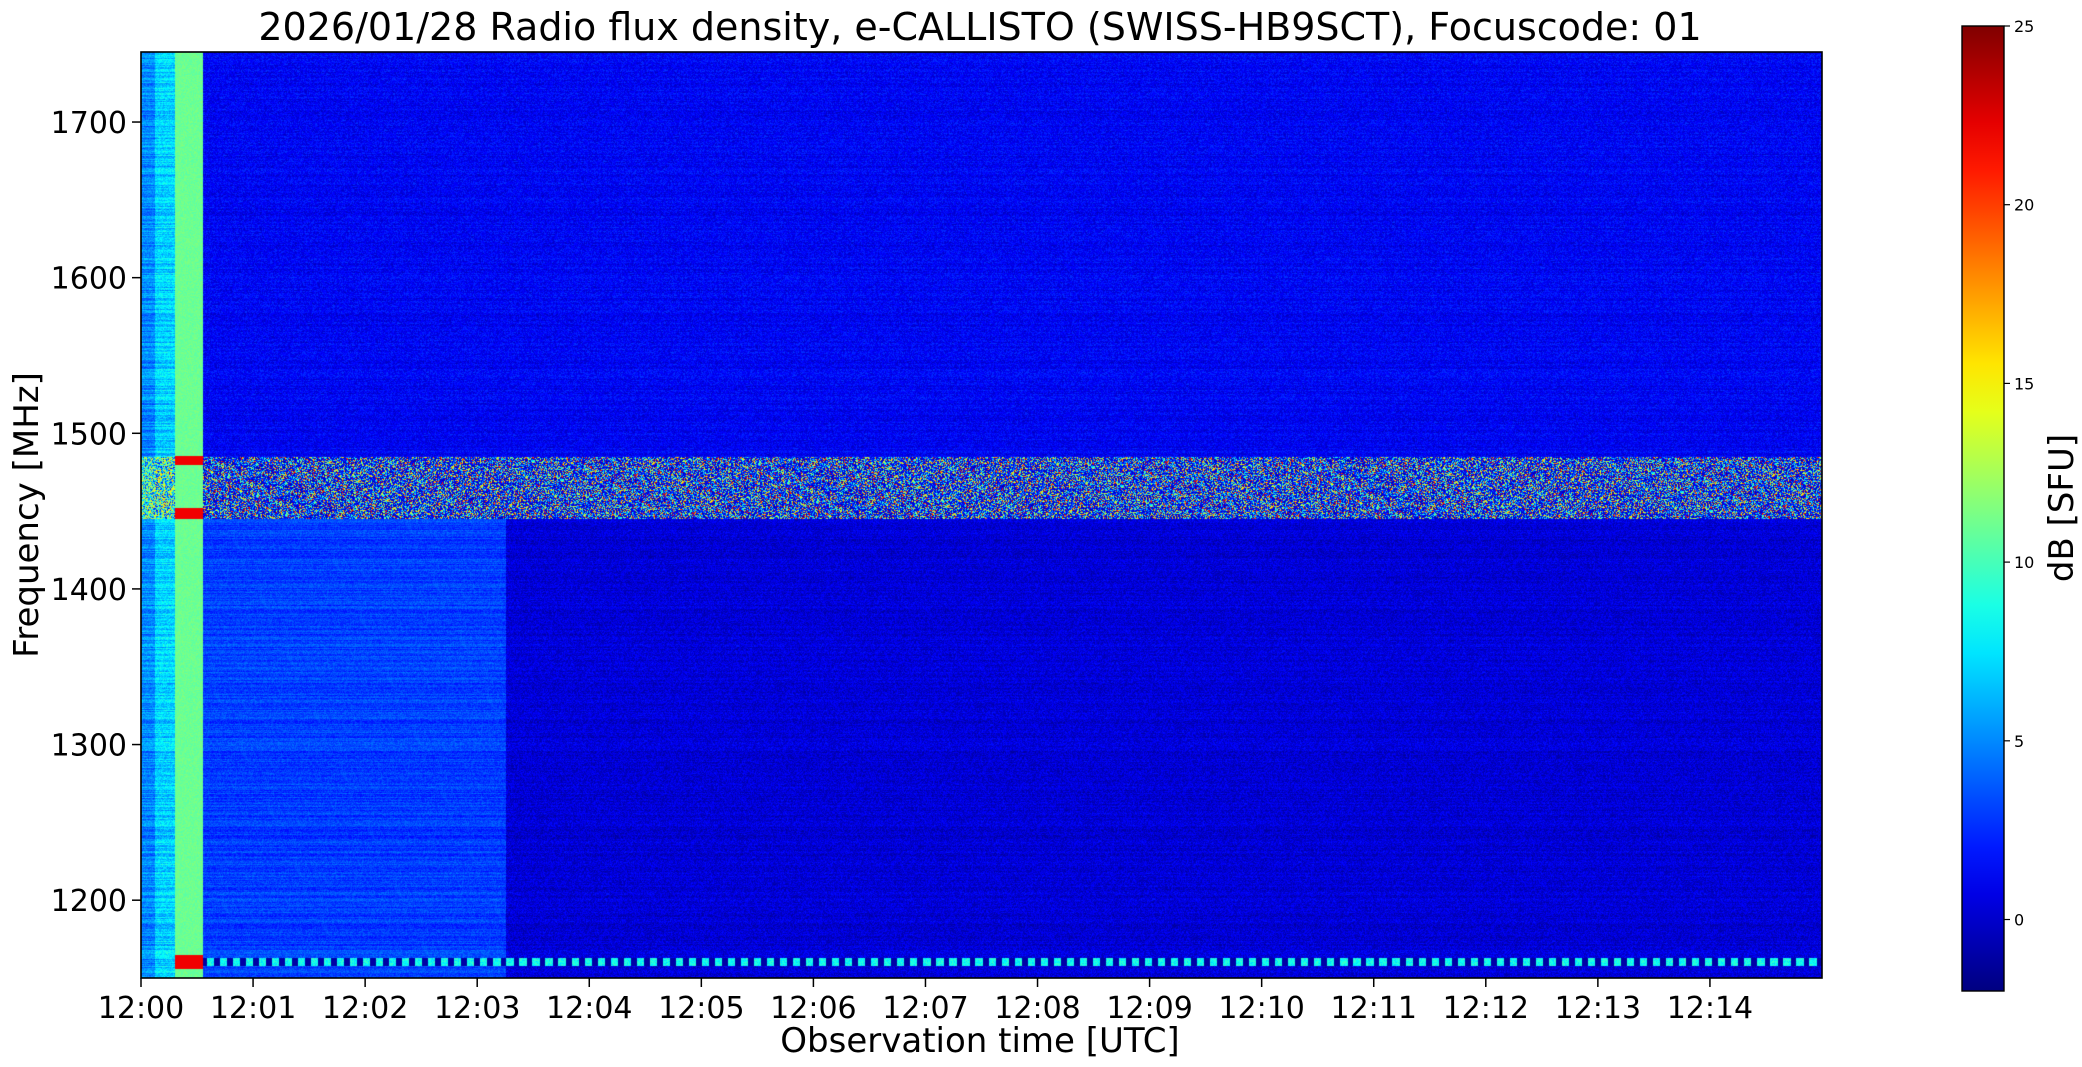  Describe the element at coordinates (365, 1008) in the screenshot. I see `x-tick-label: 12:02` at that location.